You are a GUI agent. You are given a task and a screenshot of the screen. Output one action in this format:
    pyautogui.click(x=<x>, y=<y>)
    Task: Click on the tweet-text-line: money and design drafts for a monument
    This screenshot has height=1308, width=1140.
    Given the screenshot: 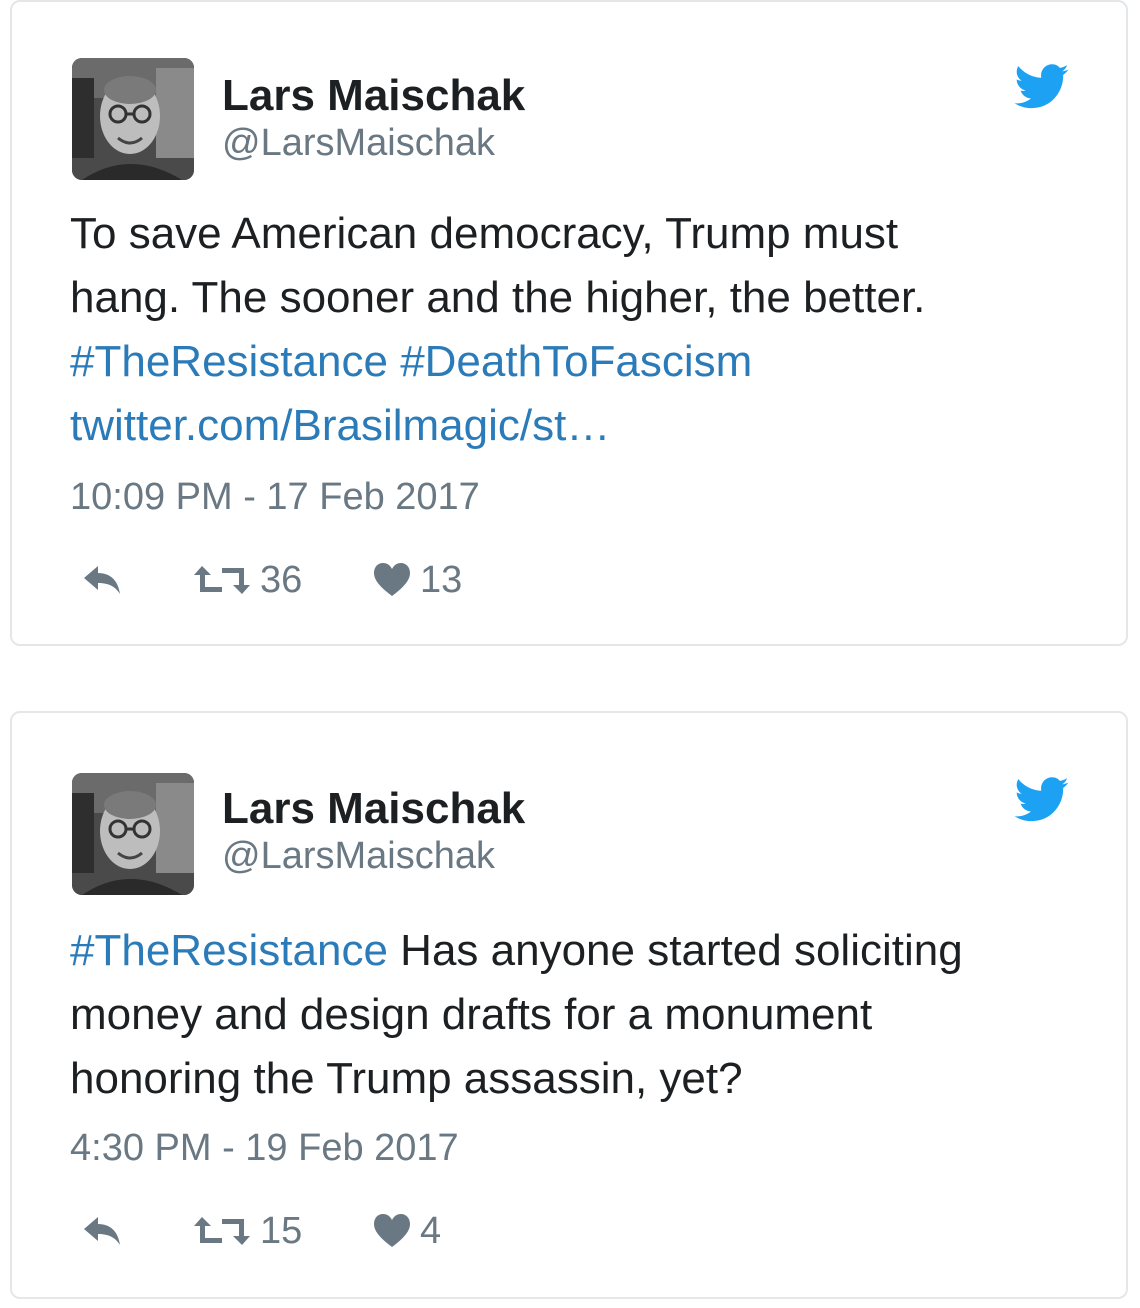 What is the action you would take?
    pyautogui.click(x=471, y=1014)
    